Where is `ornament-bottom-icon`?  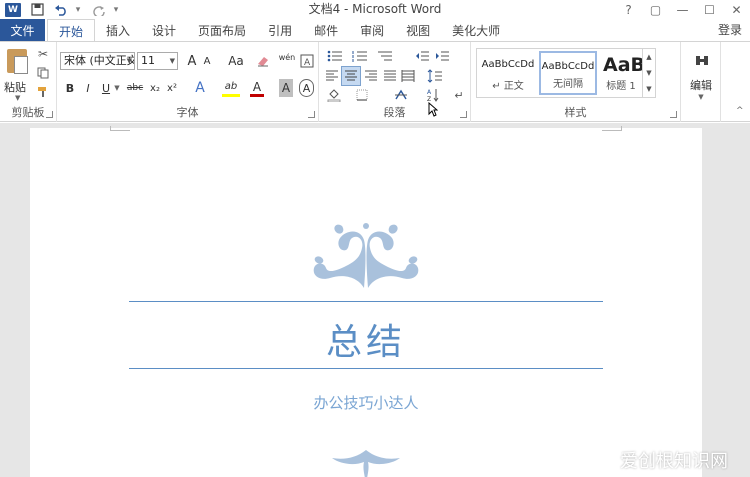 ornament-bottom-icon is located at coordinates (366, 462).